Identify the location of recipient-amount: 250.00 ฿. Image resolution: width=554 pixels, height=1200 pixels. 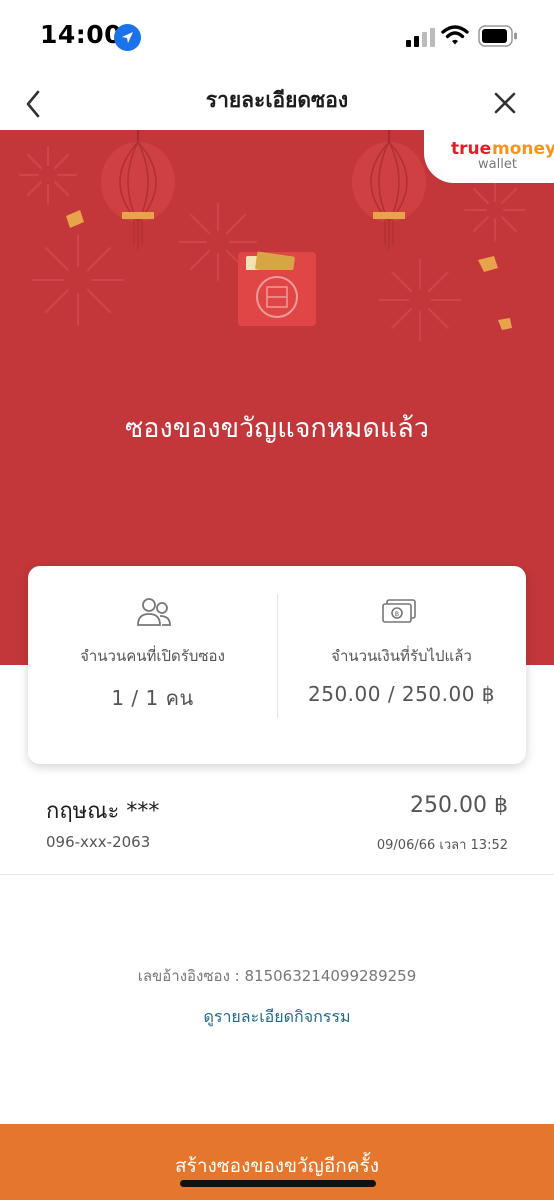
(459, 805).